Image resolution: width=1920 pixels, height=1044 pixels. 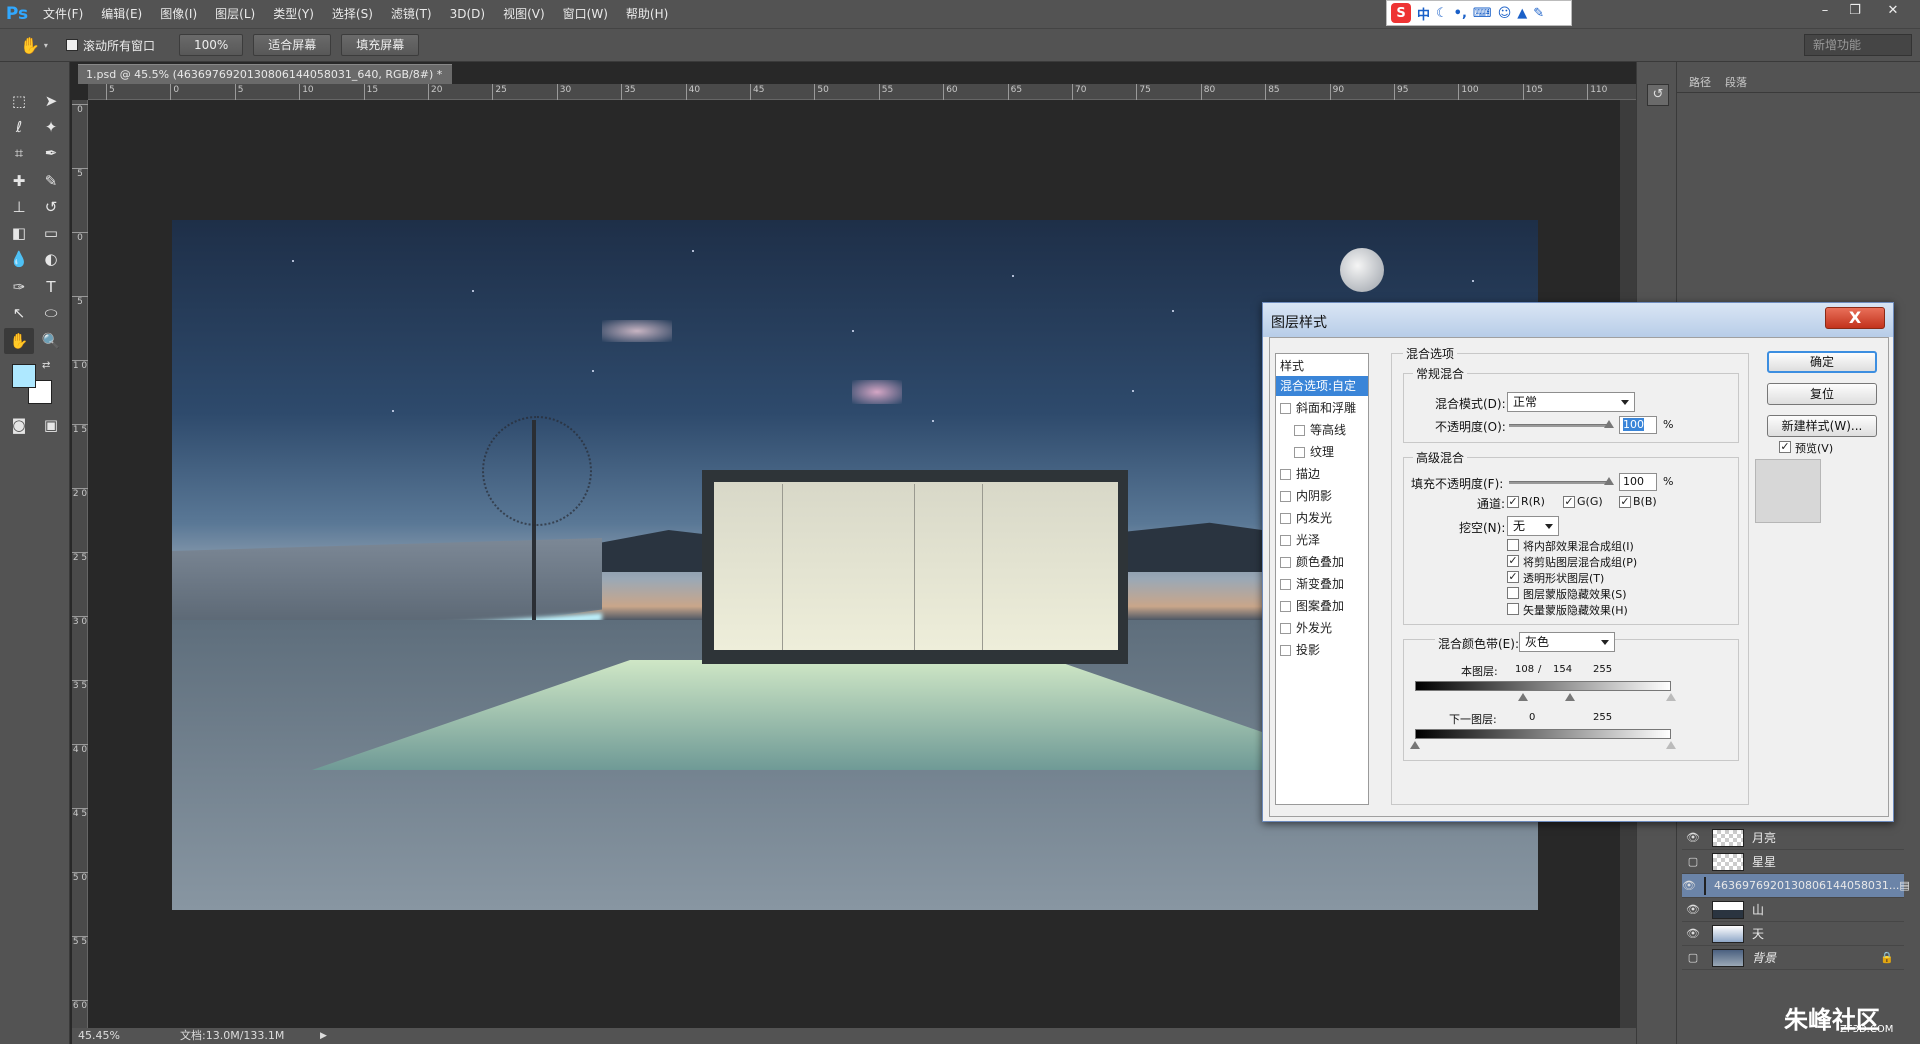 I want to click on layer-row: 👁 山, so click(x=1793, y=910).